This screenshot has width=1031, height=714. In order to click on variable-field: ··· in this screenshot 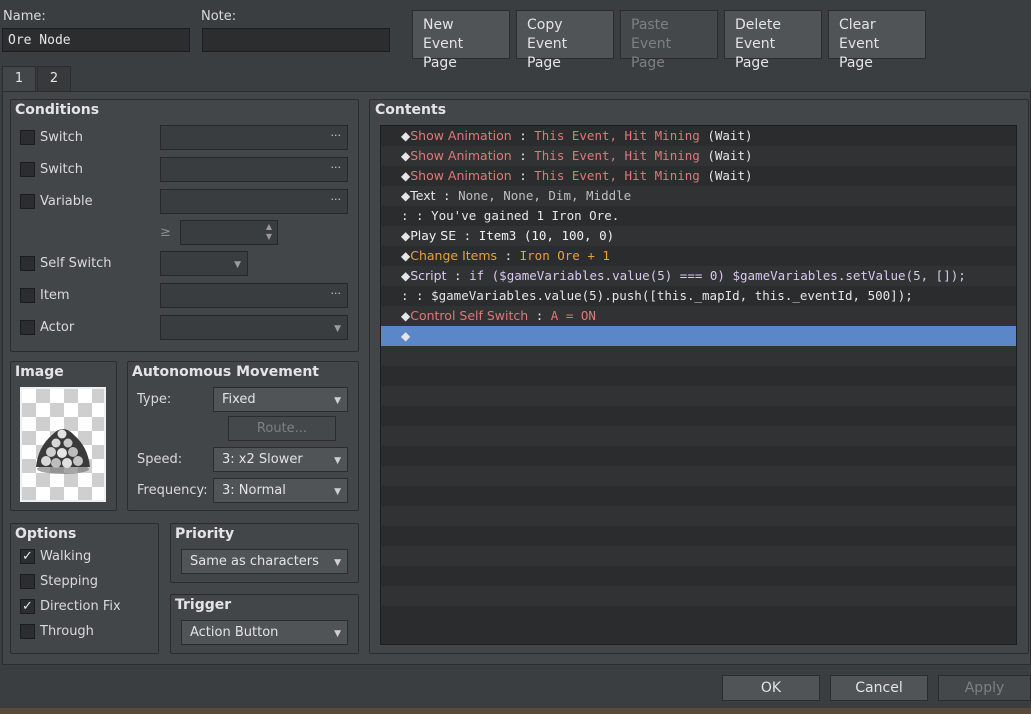, I will do `click(254, 201)`.